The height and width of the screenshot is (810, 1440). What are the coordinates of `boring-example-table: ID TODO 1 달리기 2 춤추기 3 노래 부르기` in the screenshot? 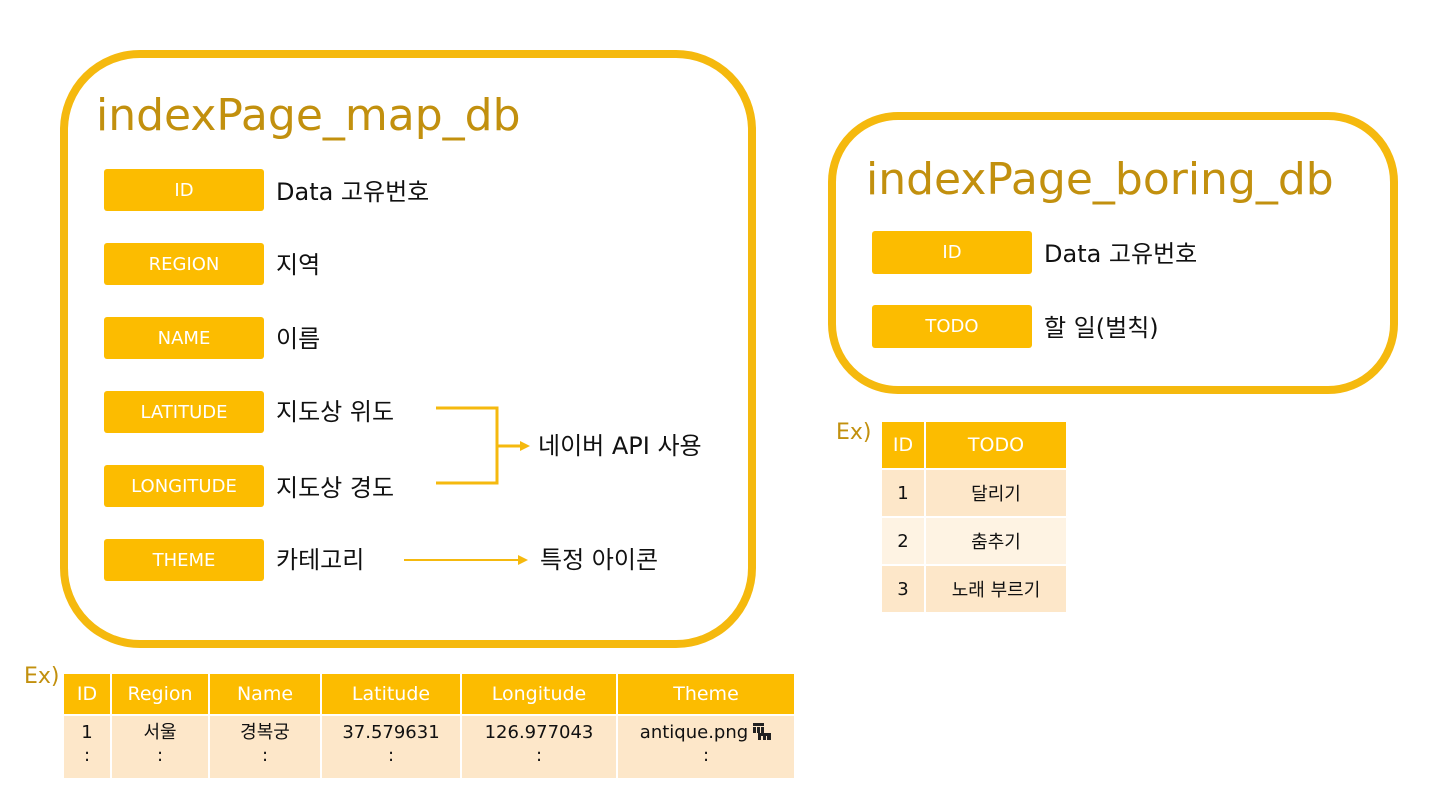 It's located at (974, 517).